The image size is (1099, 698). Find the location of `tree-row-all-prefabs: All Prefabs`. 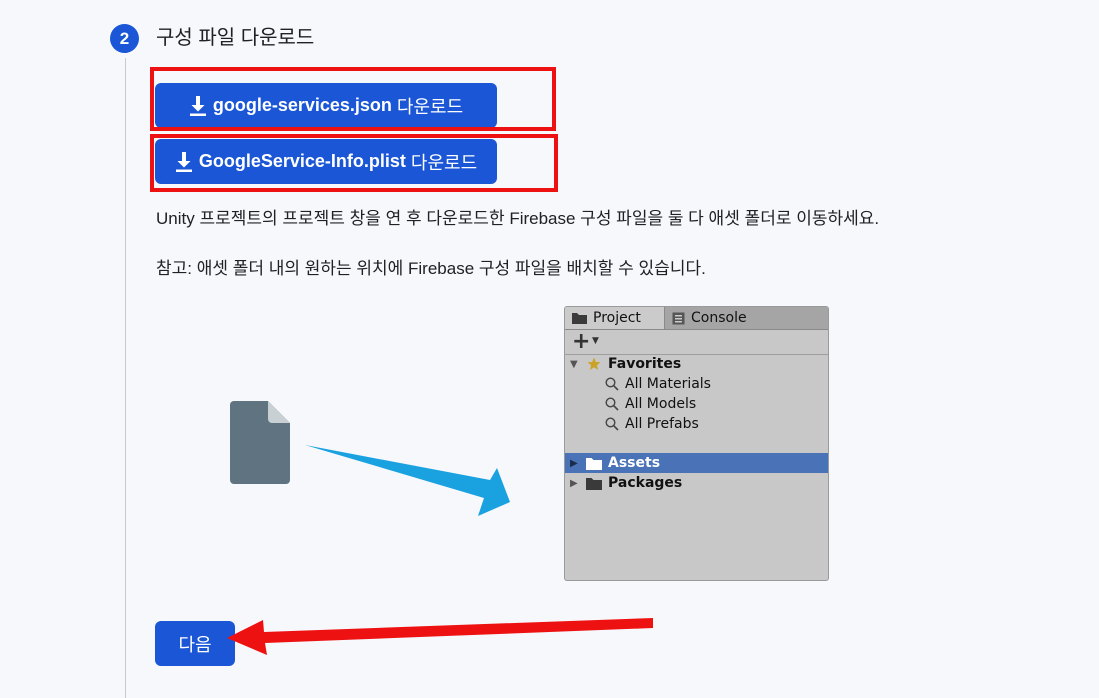

tree-row-all-prefabs: All Prefabs is located at coordinates (696, 424).